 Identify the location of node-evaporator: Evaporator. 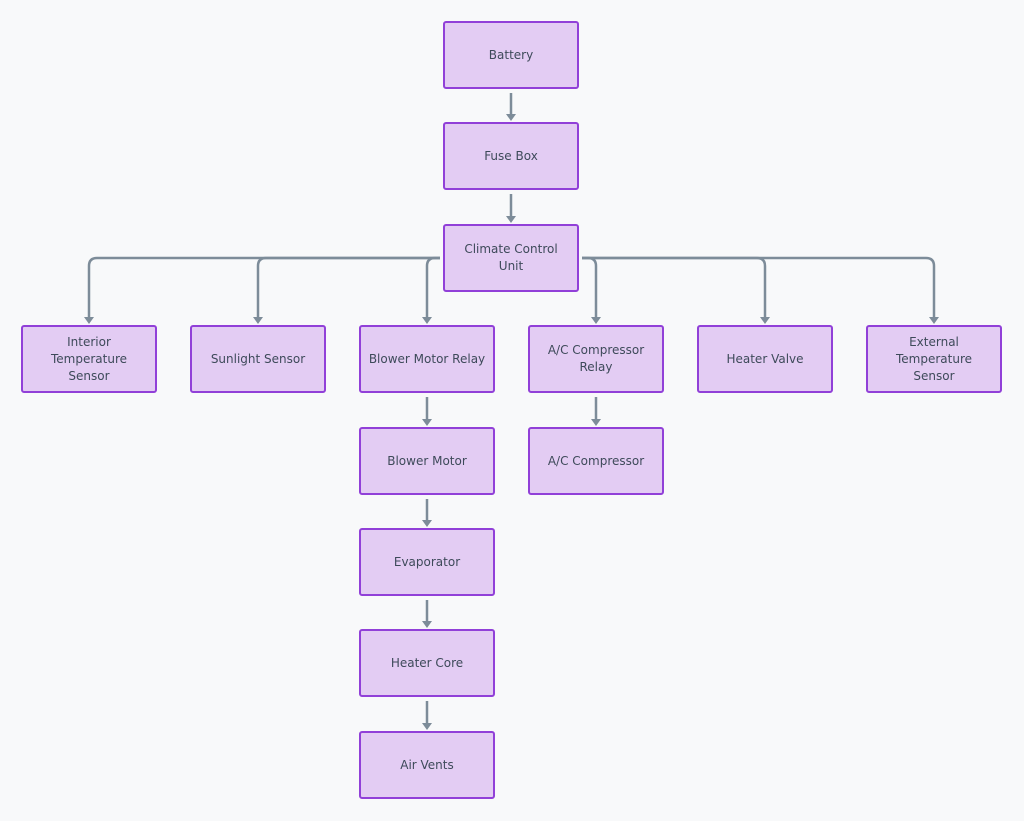
(427, 562).